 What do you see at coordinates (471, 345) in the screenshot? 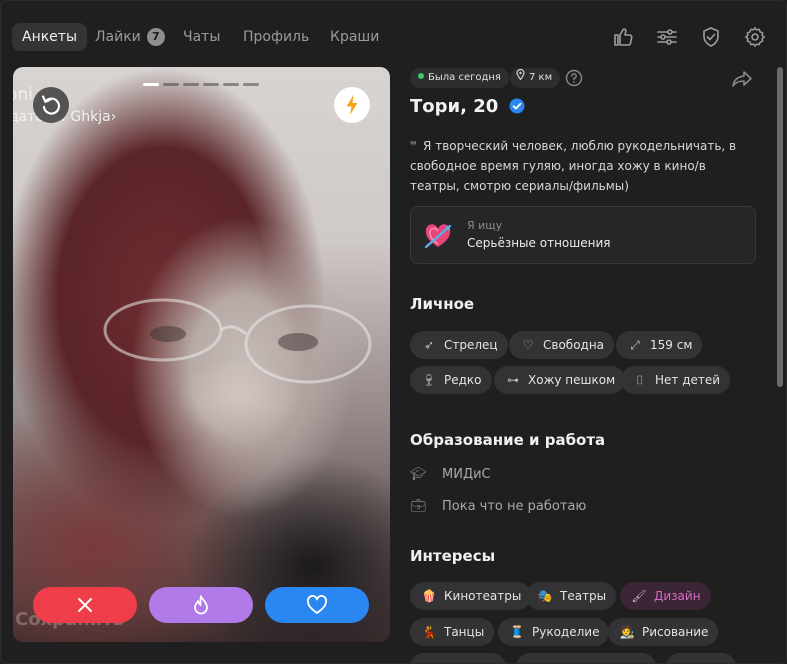
I see `chip-label: Стрелец` at bounding box center [471, 345].